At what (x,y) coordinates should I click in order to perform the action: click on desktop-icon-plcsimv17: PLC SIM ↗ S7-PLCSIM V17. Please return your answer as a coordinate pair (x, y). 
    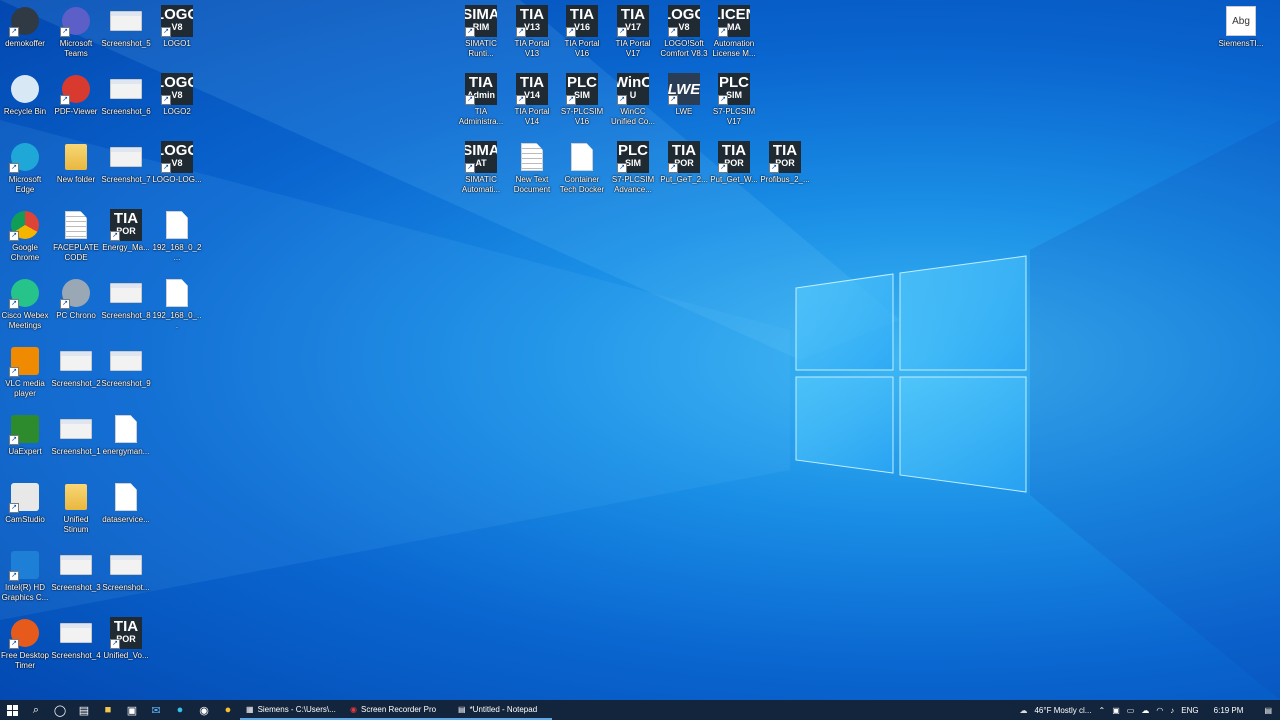
    Looking at the image, I should click on (734, 100).